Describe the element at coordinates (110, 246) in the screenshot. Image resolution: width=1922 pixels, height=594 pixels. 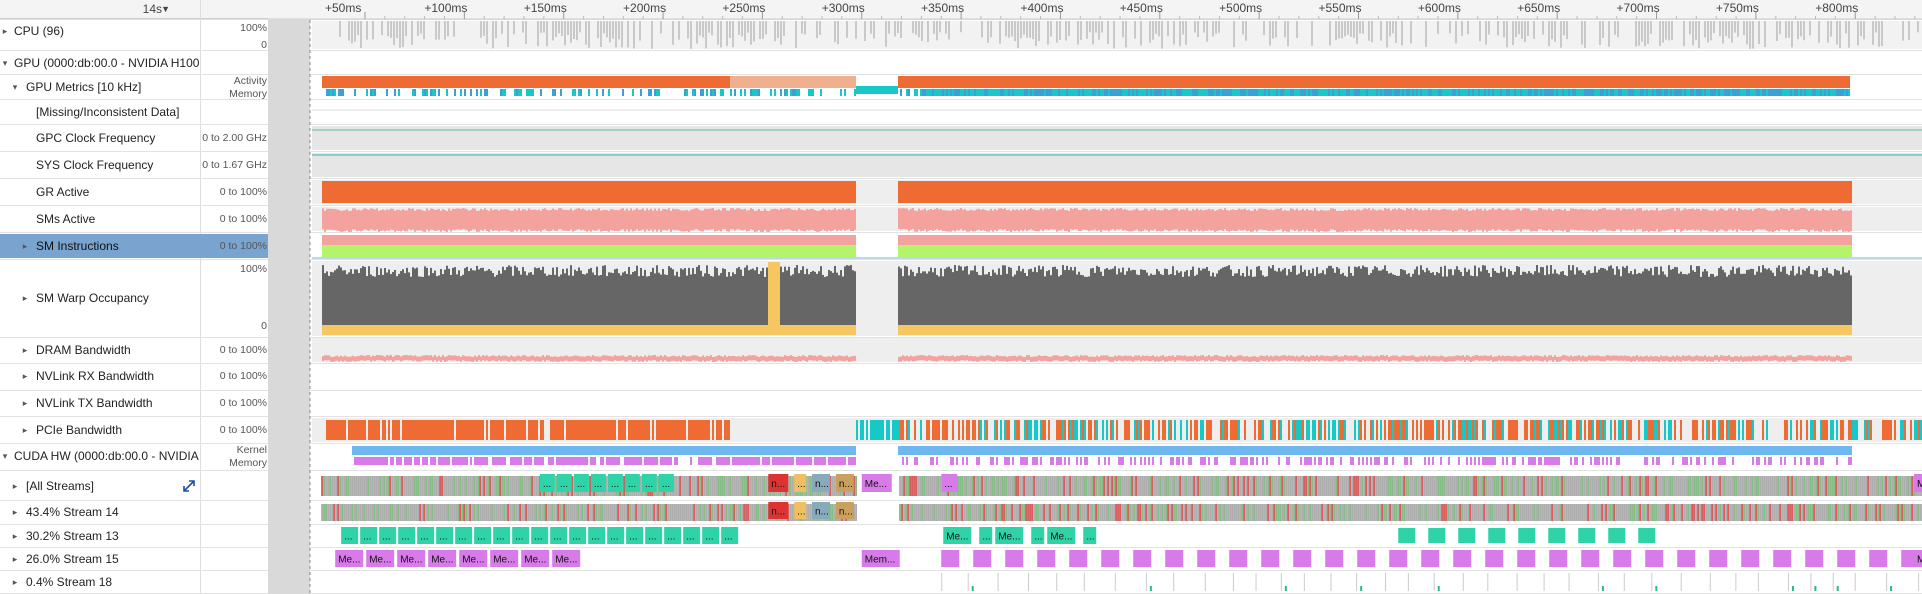
I see `row-sm-instructions: ▸ SM Instructions` at that location.